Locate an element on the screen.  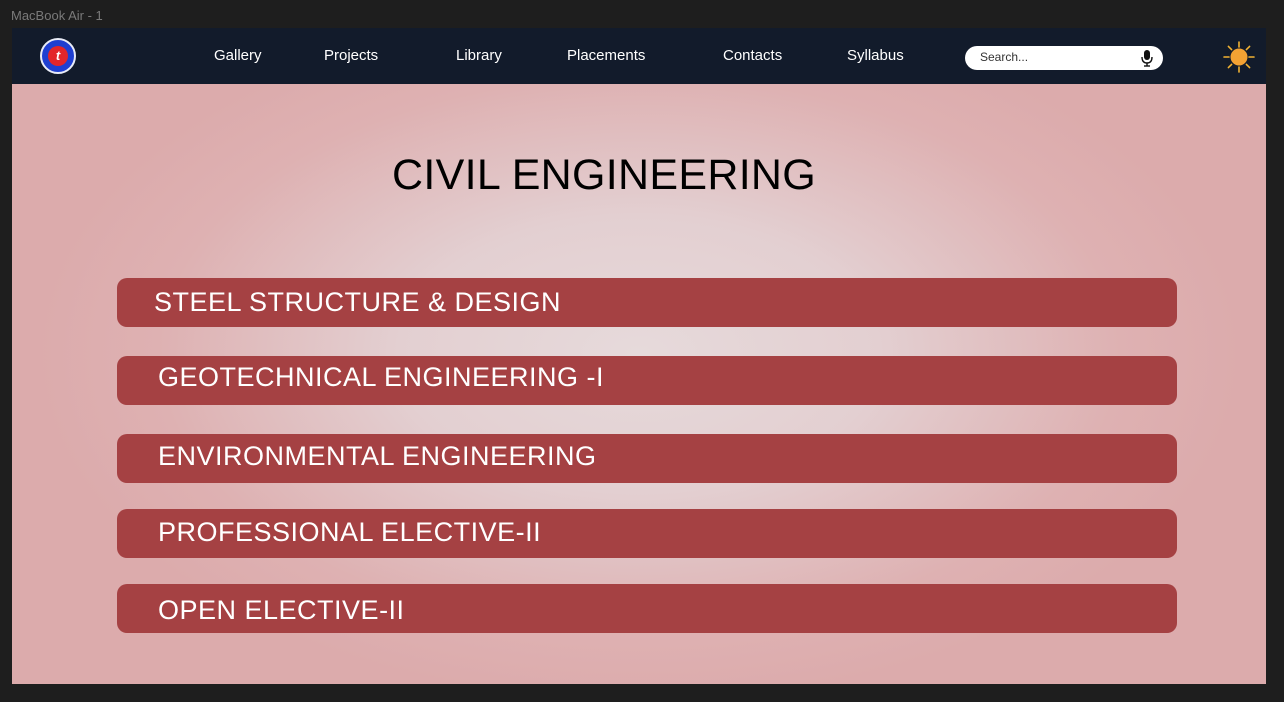
subject-item-professional-elective: PROFESSIONAL ELECTIVE-II is located at coordinates (647, 533).